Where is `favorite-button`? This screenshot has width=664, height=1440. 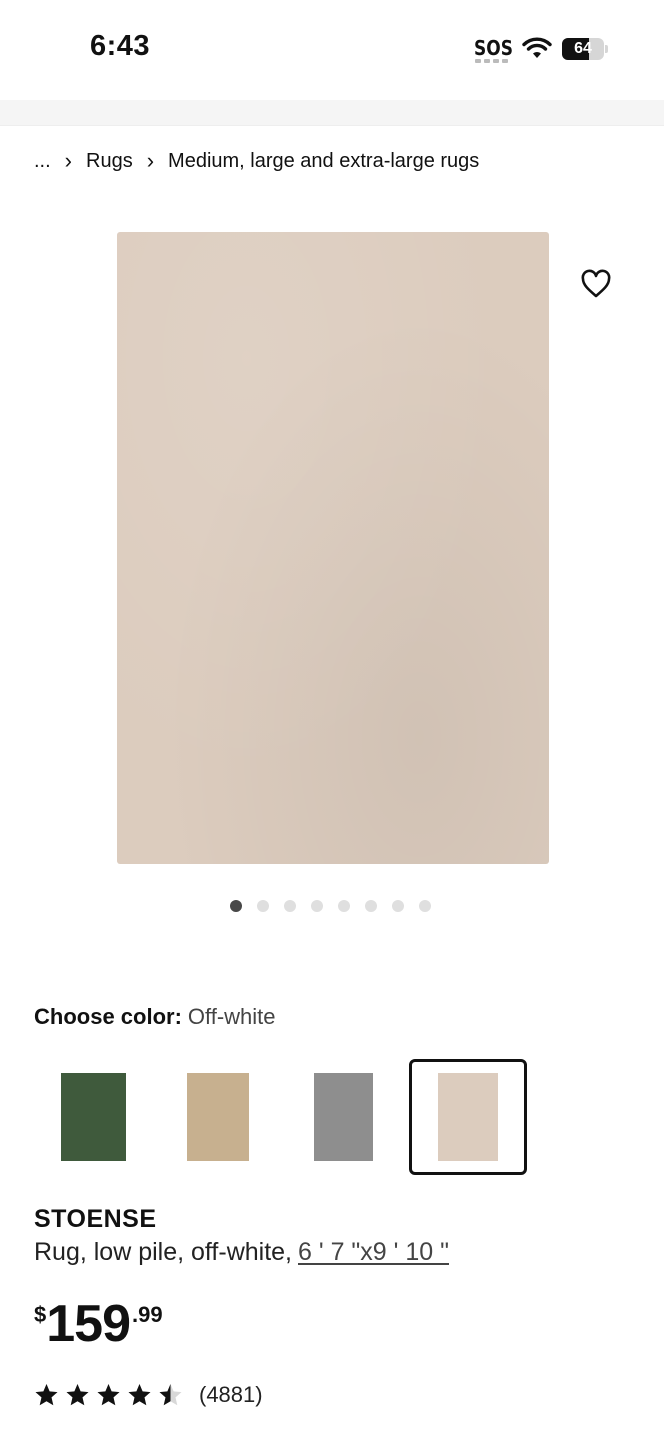
favorite-button is located at coordinates (596, 284).